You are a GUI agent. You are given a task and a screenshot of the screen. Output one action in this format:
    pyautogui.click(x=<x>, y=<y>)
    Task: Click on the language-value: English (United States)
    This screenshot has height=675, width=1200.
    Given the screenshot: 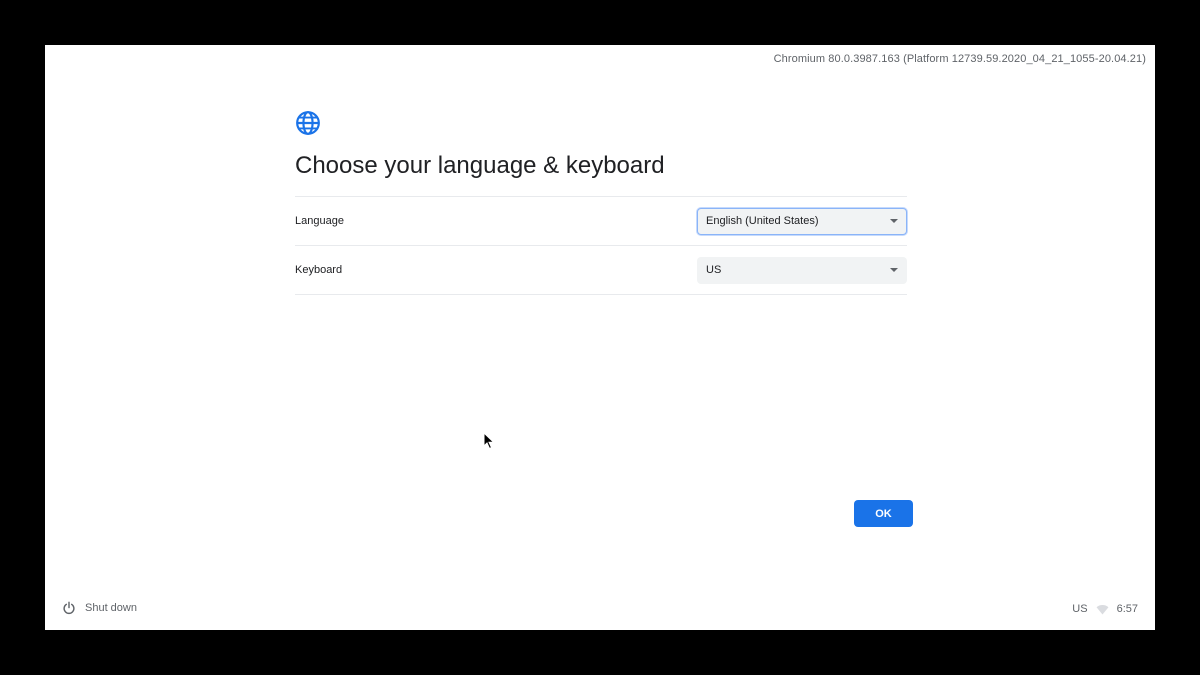 What is the action you would take?
    pyautogui.click(x=762, y=221)
    